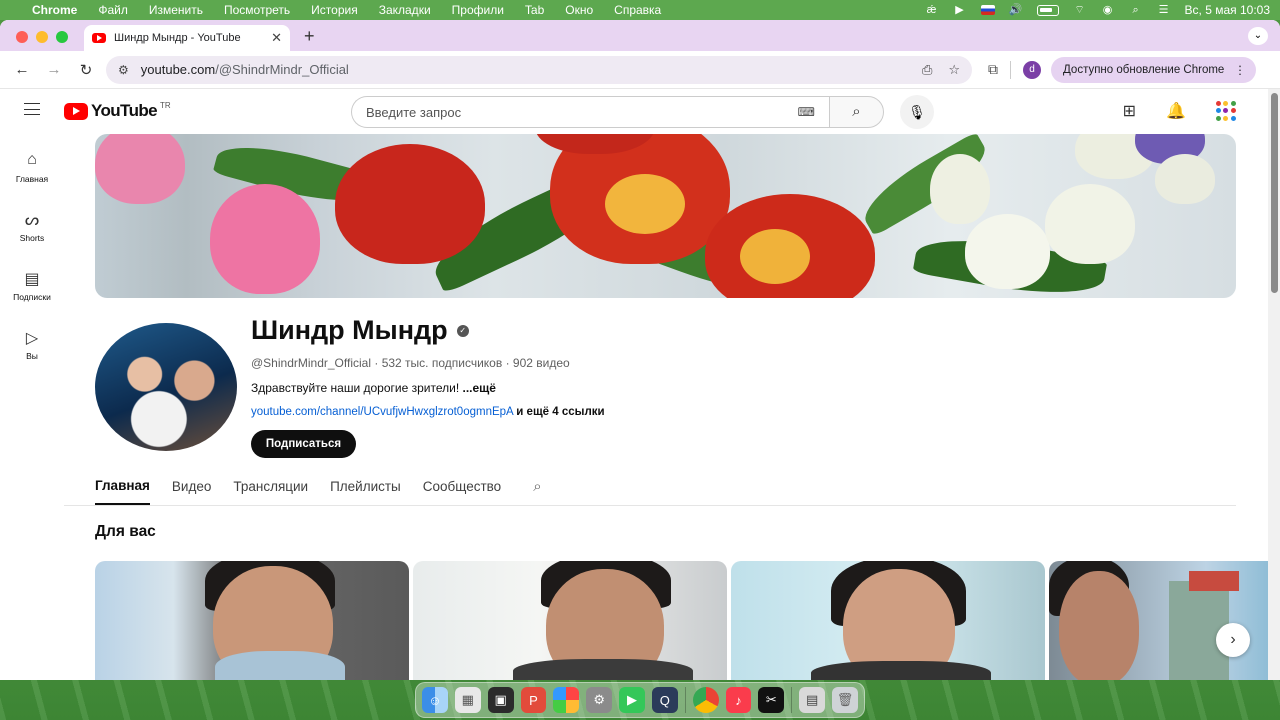  I want to click on subscriber-count: 532 тыс. подписчиков, so click(442, 363).